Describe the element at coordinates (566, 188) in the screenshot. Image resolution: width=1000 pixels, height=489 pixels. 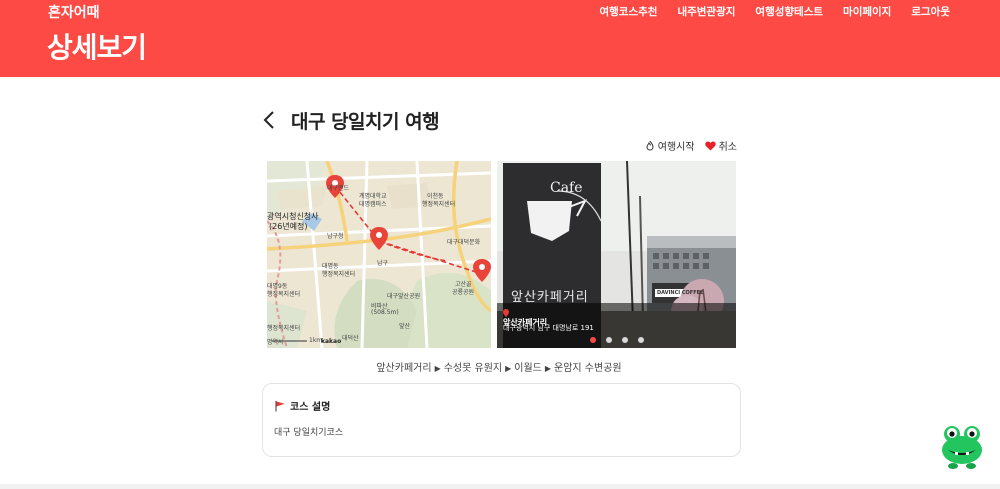
I see `cafe-sign-text: Cafe` at that location.